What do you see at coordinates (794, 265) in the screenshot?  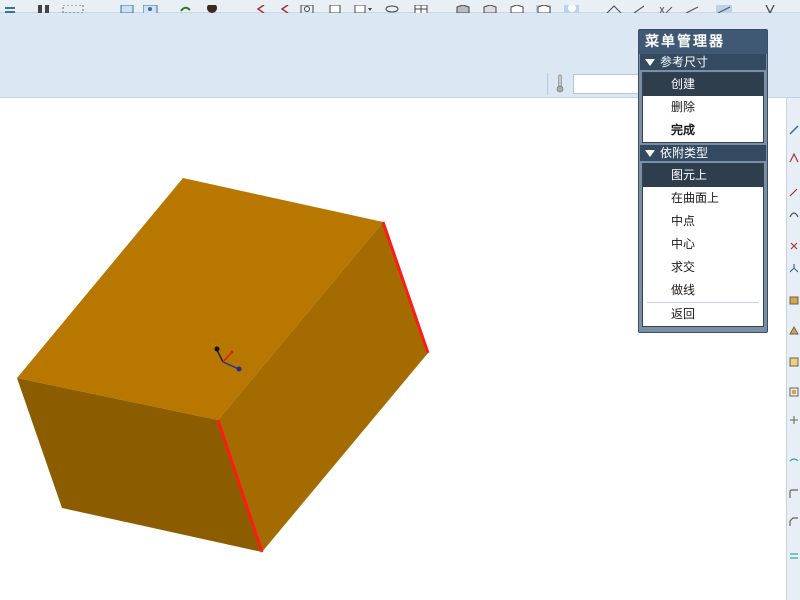 I see `coordinate-icon` at bounding box center [794, 265].